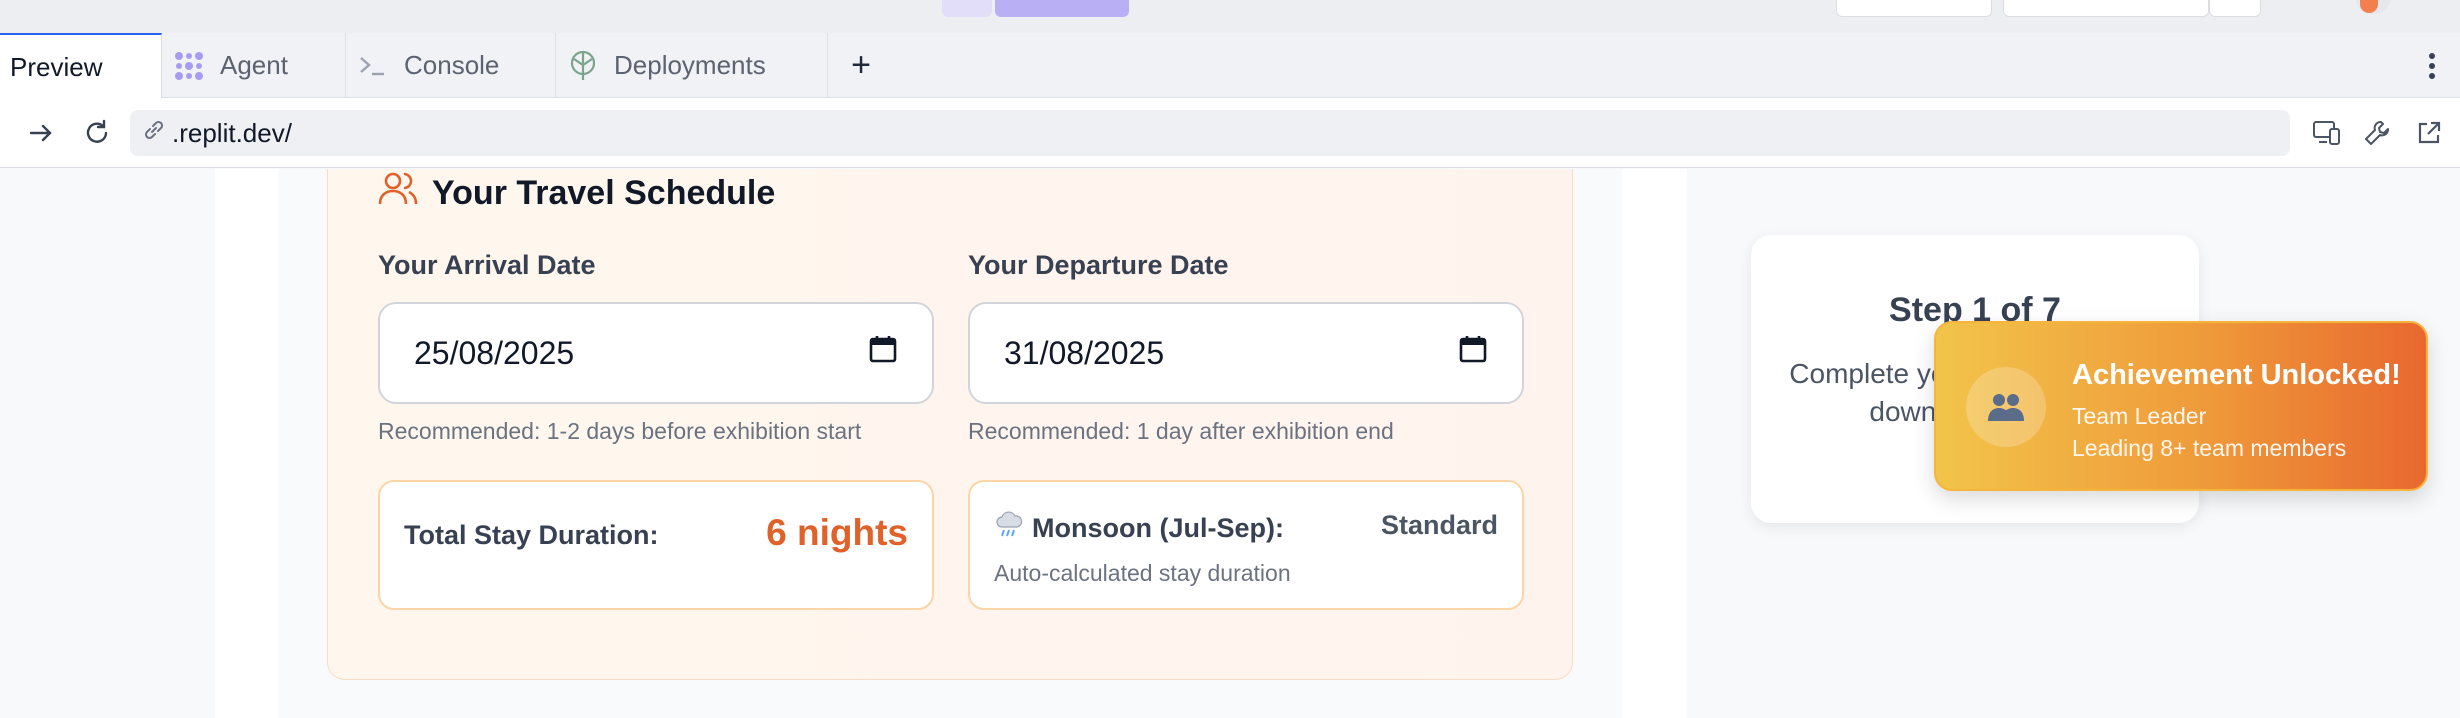 The width and height of the screenshot is (2460, 718). I want to click on open-external-icon, so click(2429, 133).